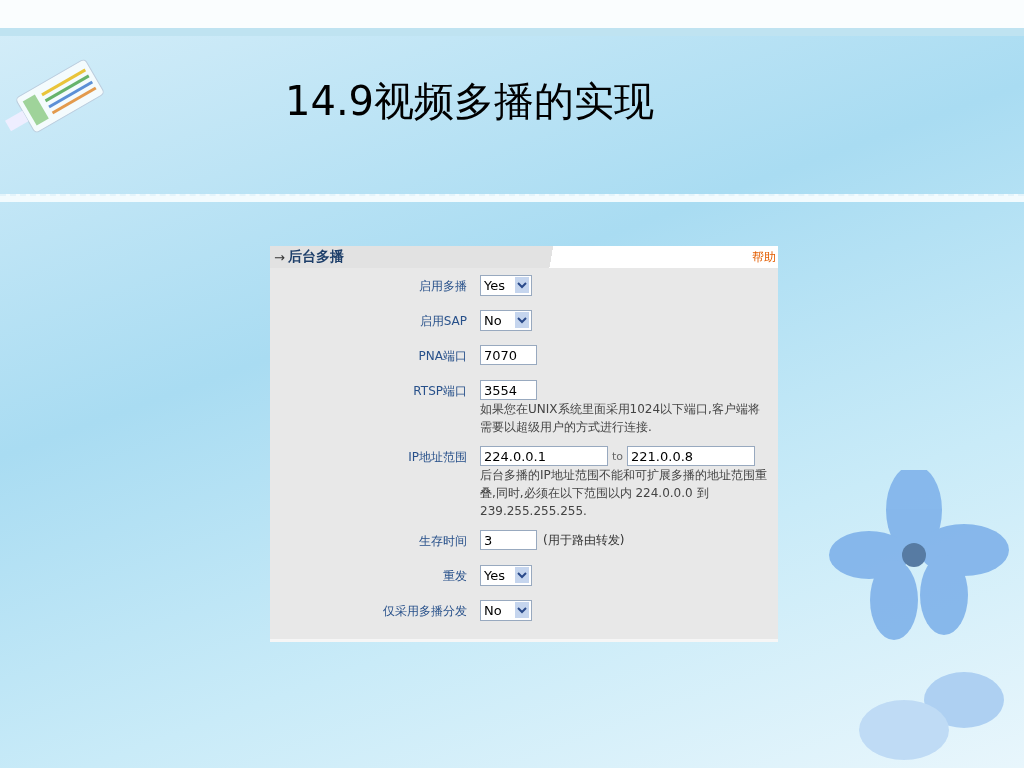 This screenshot has height=768, width=1024. Describe the element at coordinates (618, 456) in the screenshot. I see `range-joiner: to` at that location.